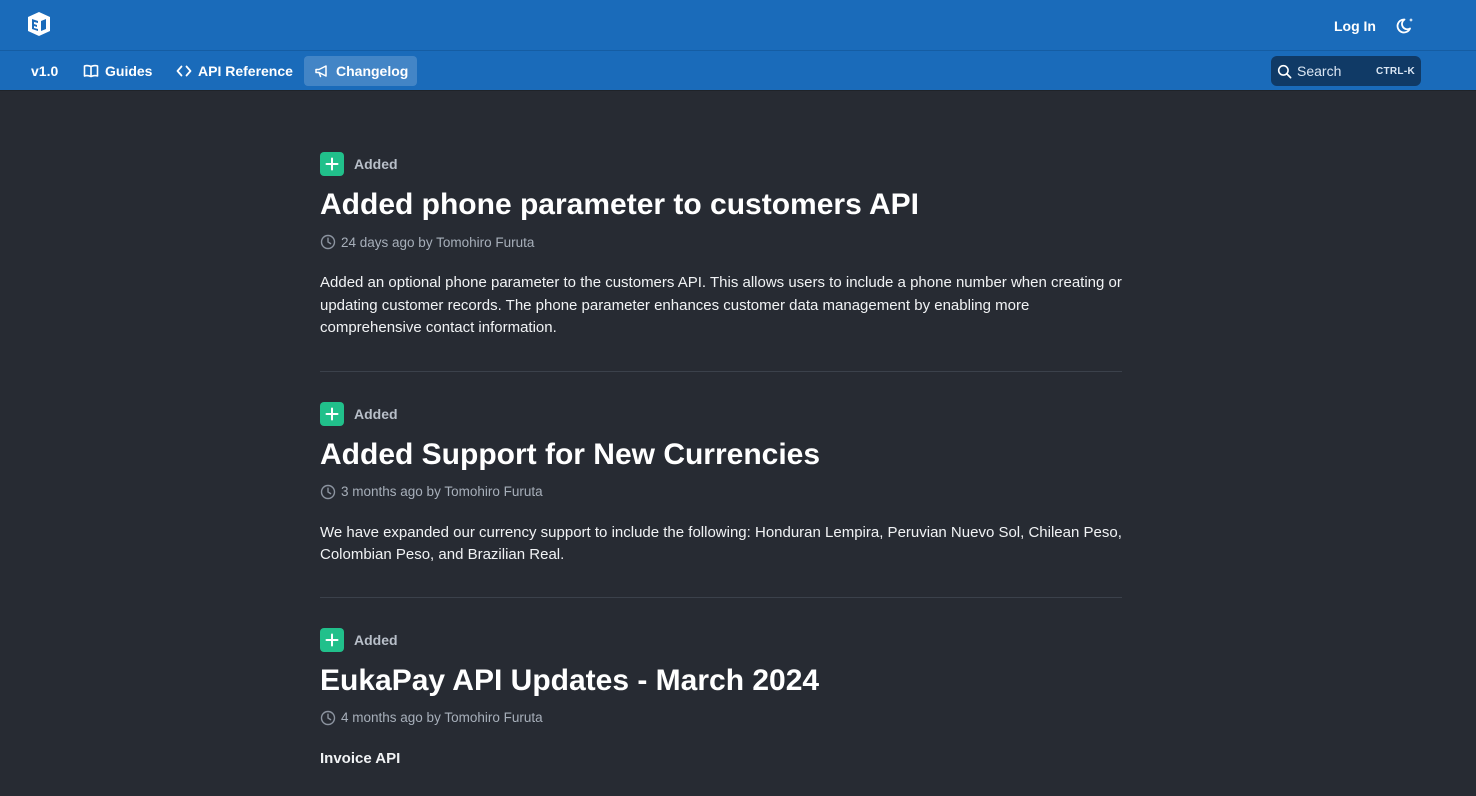 The width and height of the screenshot is (1476, 796). Describe the element at coordinates (438, 242) in the screenshot. I see `entry-meta-text: 24 days ago by Tomohiro Furuta` at that location.